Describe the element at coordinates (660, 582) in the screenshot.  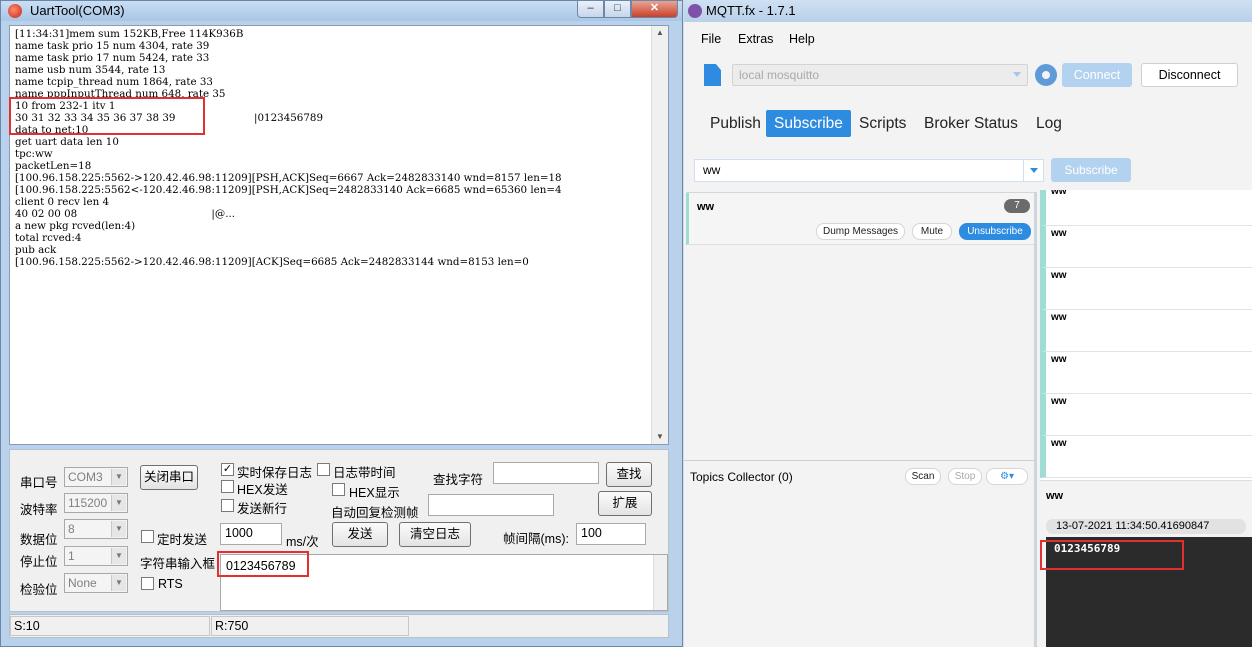
I see `input-scrollbar` at that location.